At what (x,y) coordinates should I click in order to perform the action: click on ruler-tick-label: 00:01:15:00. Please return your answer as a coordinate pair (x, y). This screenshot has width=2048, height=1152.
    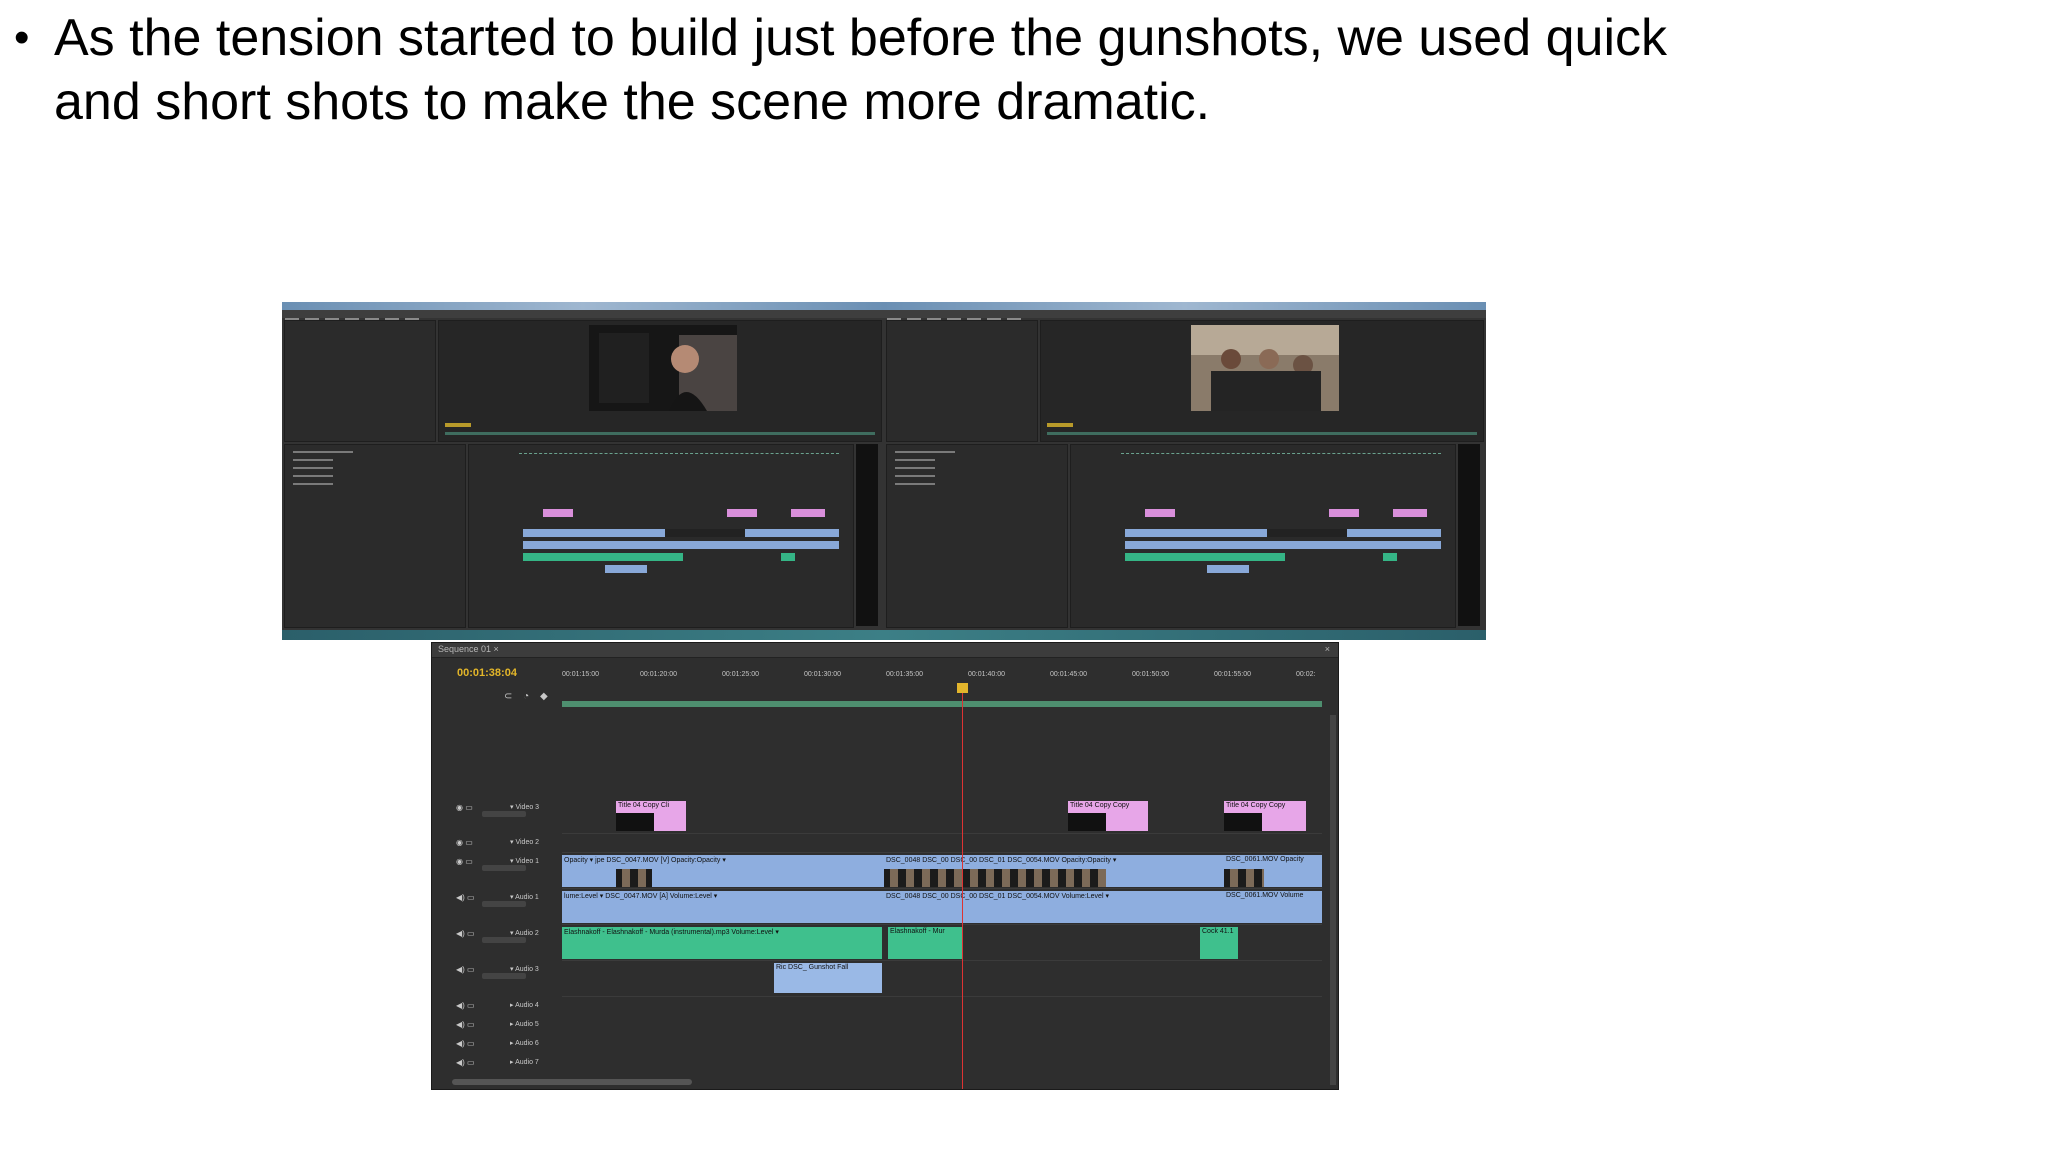
    Looking at the image, I should click on (580, 674).